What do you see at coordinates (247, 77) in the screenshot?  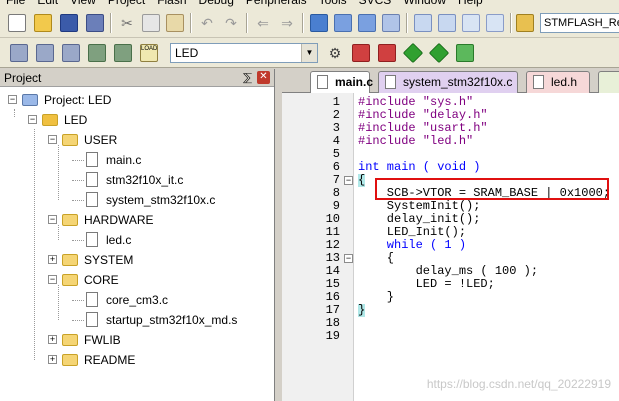 I see `pin-icon: ⅀` at bounding box center [247, 77].